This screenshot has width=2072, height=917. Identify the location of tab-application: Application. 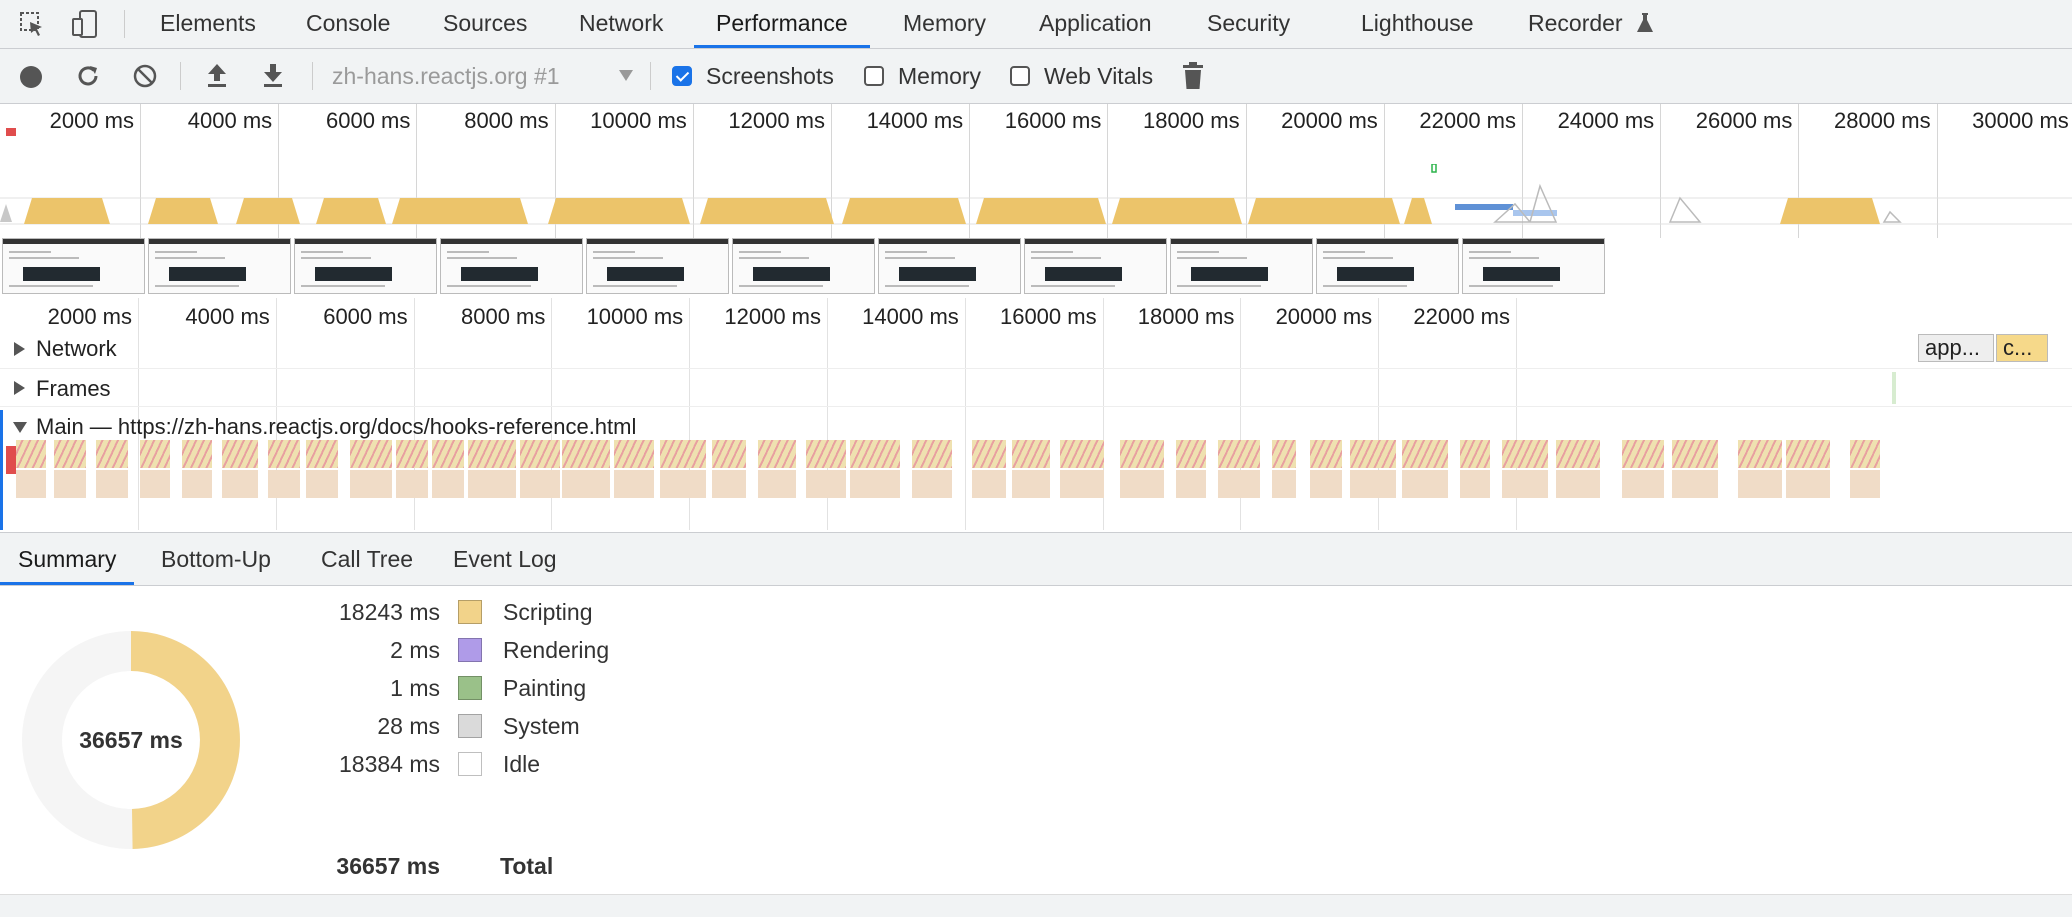
(1095, 24).